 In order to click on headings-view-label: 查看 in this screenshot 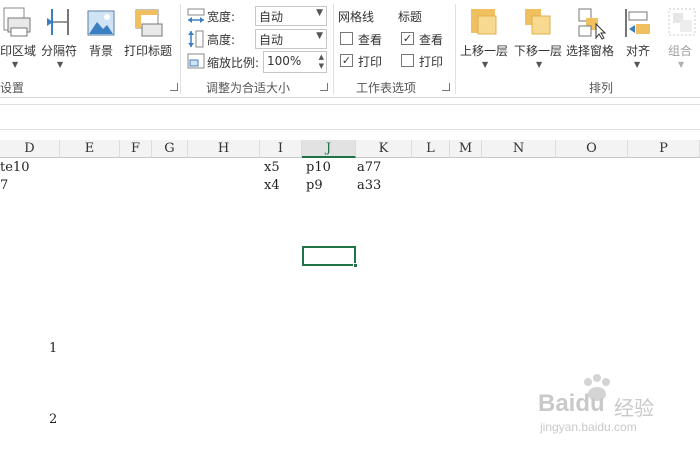, I will do `click(431, 40)`.